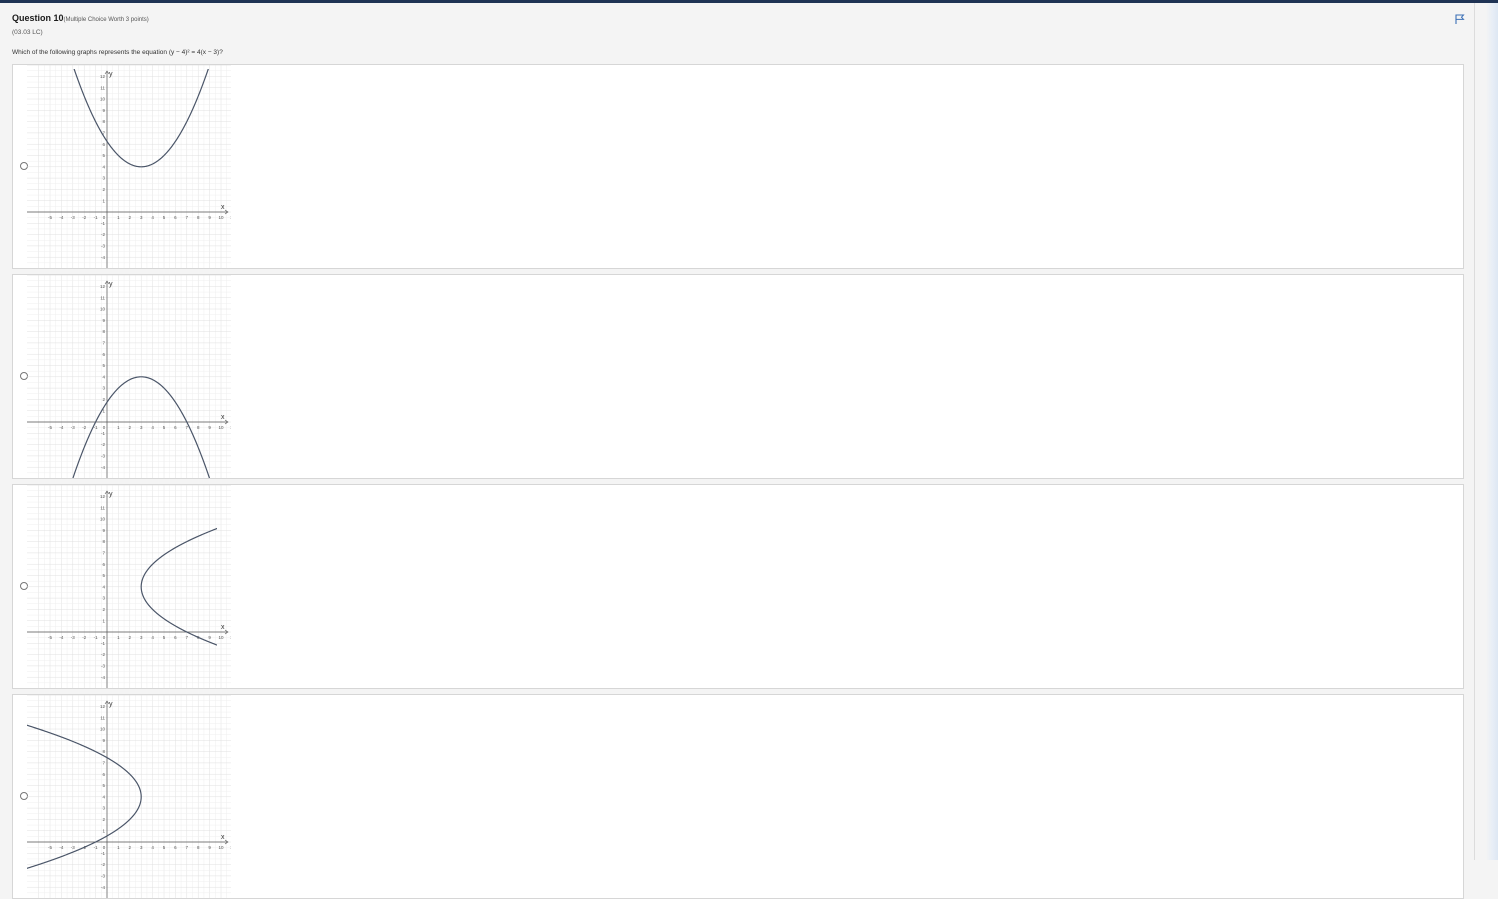 Image resolution: width=1498 pixels, height=899 pixels. I want to click on top-bar, so click(749, 1).